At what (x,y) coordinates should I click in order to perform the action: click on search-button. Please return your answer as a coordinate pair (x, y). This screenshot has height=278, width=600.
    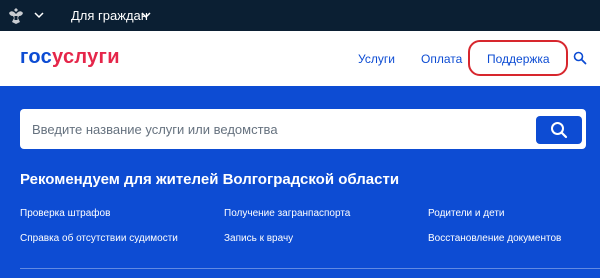
    Looking at the image, I should click on (559, 130).